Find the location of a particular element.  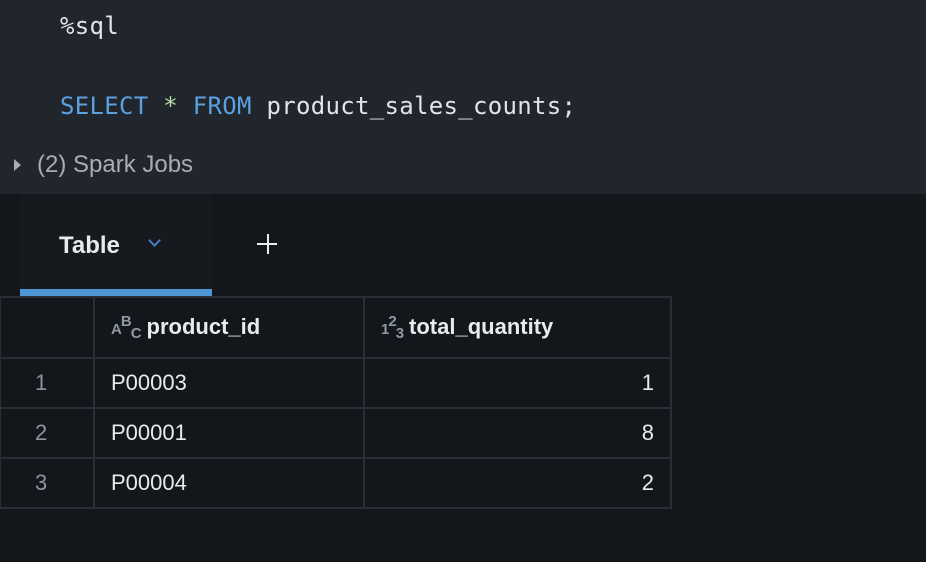

cell-total-quantity: 2 is located at coordinates (517, 483).